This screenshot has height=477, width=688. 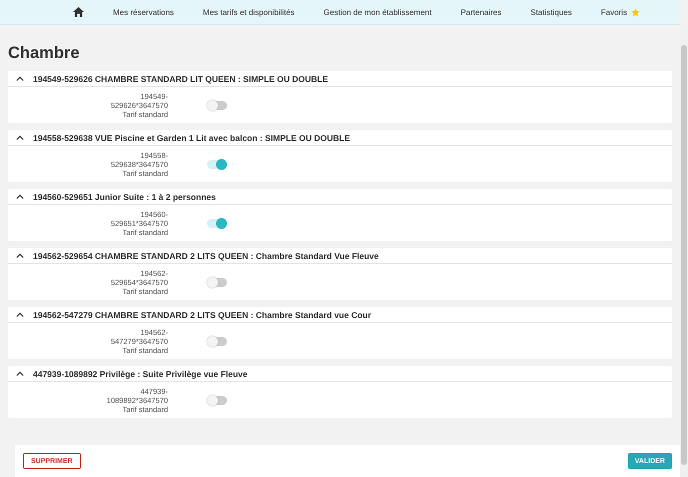 I want to click on room-name: 194562-529654 CHAMBRE STANDARD 2 LITS QUEEN : Chambre Standard Vue Fleuve, so click(x=206, y=255).